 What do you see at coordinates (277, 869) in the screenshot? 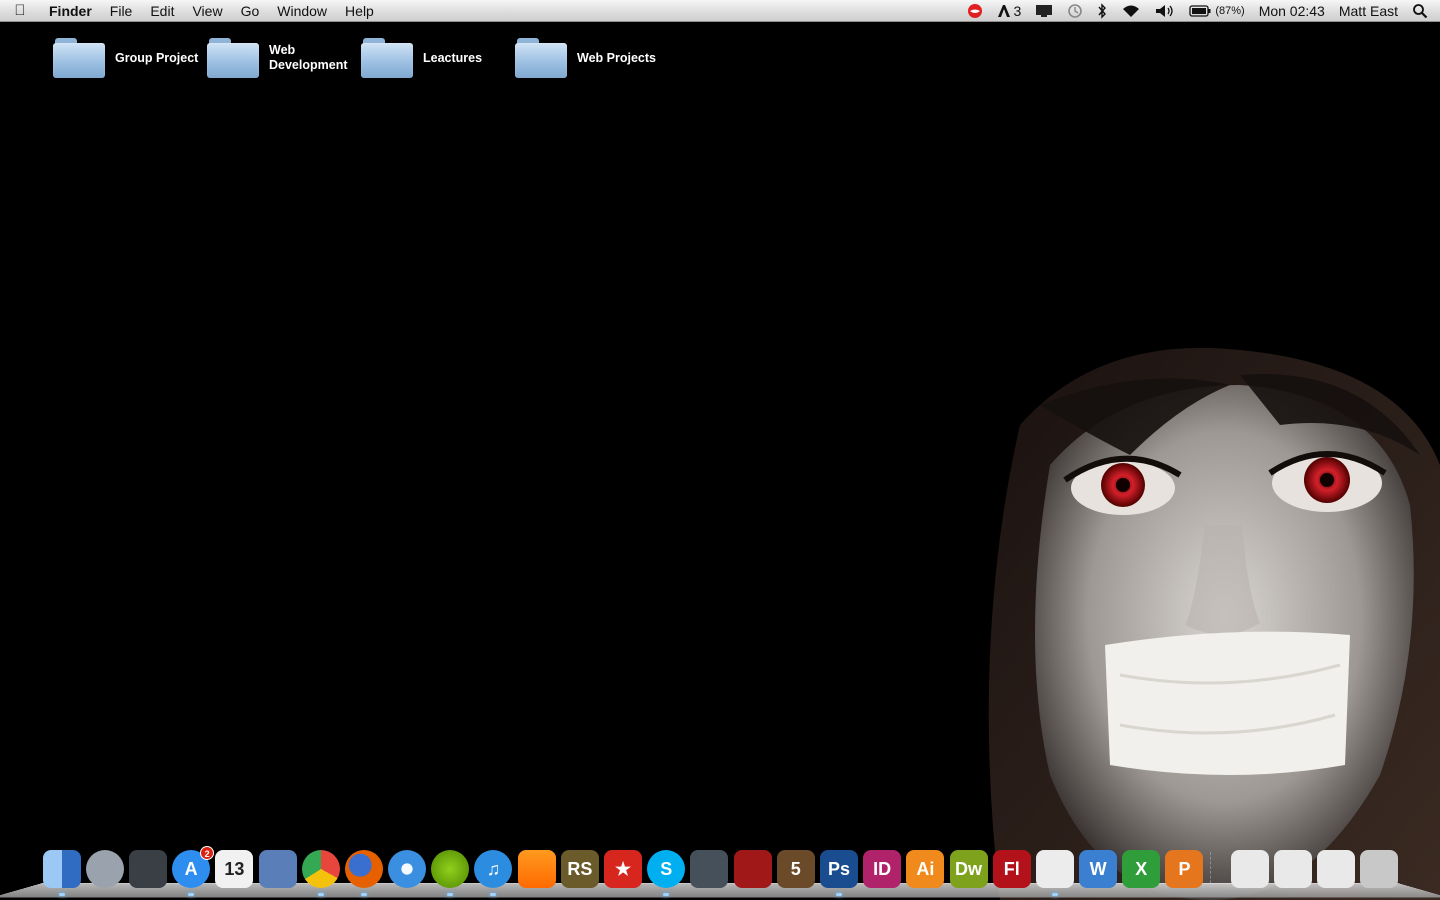
I see `dock-mail-icon` at bounding box center [277, 869].